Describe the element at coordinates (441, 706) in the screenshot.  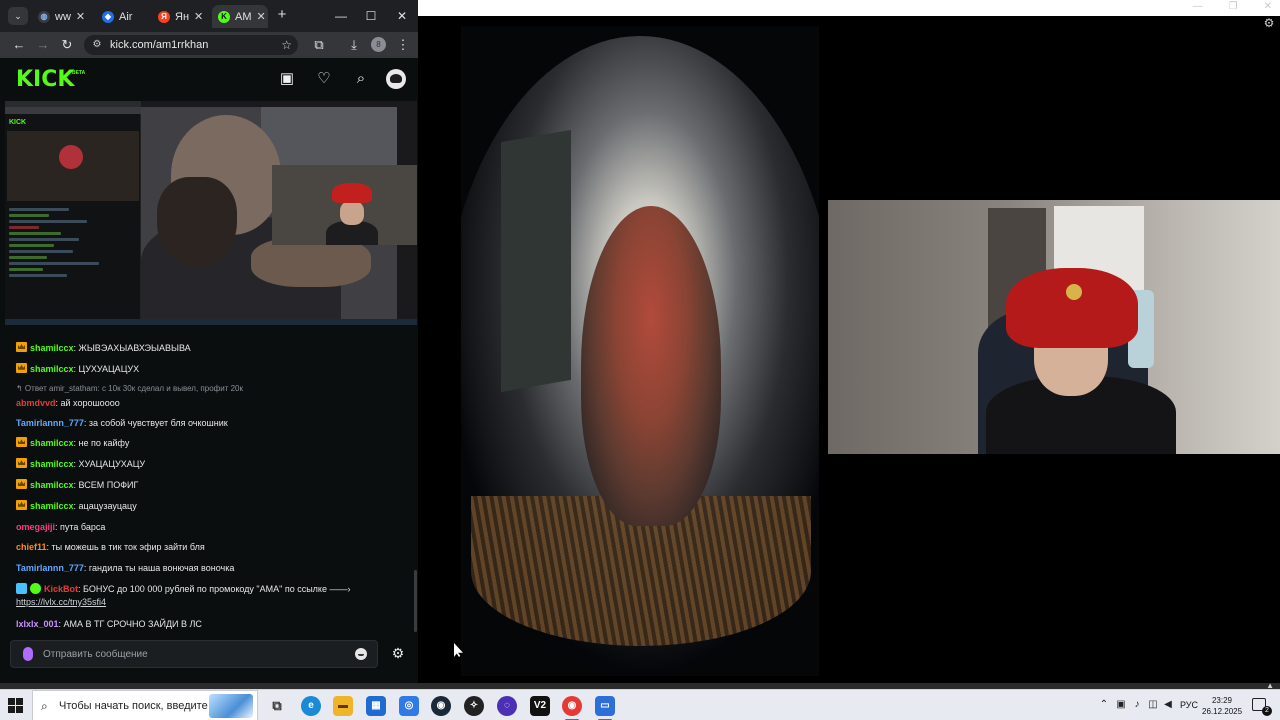
I see `steam-icon: ◉` at that location.